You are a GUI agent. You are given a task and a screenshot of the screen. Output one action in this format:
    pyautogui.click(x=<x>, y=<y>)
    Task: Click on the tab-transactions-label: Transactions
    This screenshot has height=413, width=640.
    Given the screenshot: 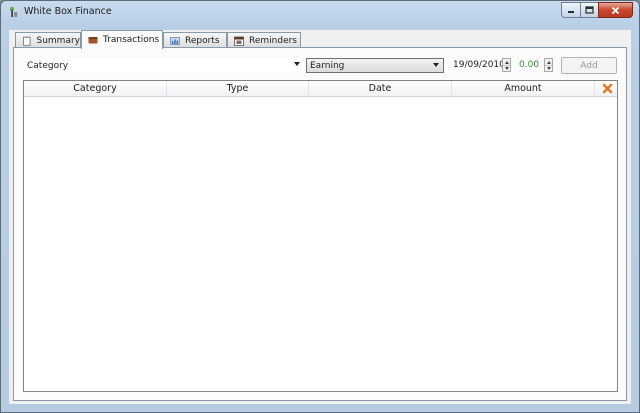 What is the action you would take?
    pyautogui.click(x=131, y=40)
    